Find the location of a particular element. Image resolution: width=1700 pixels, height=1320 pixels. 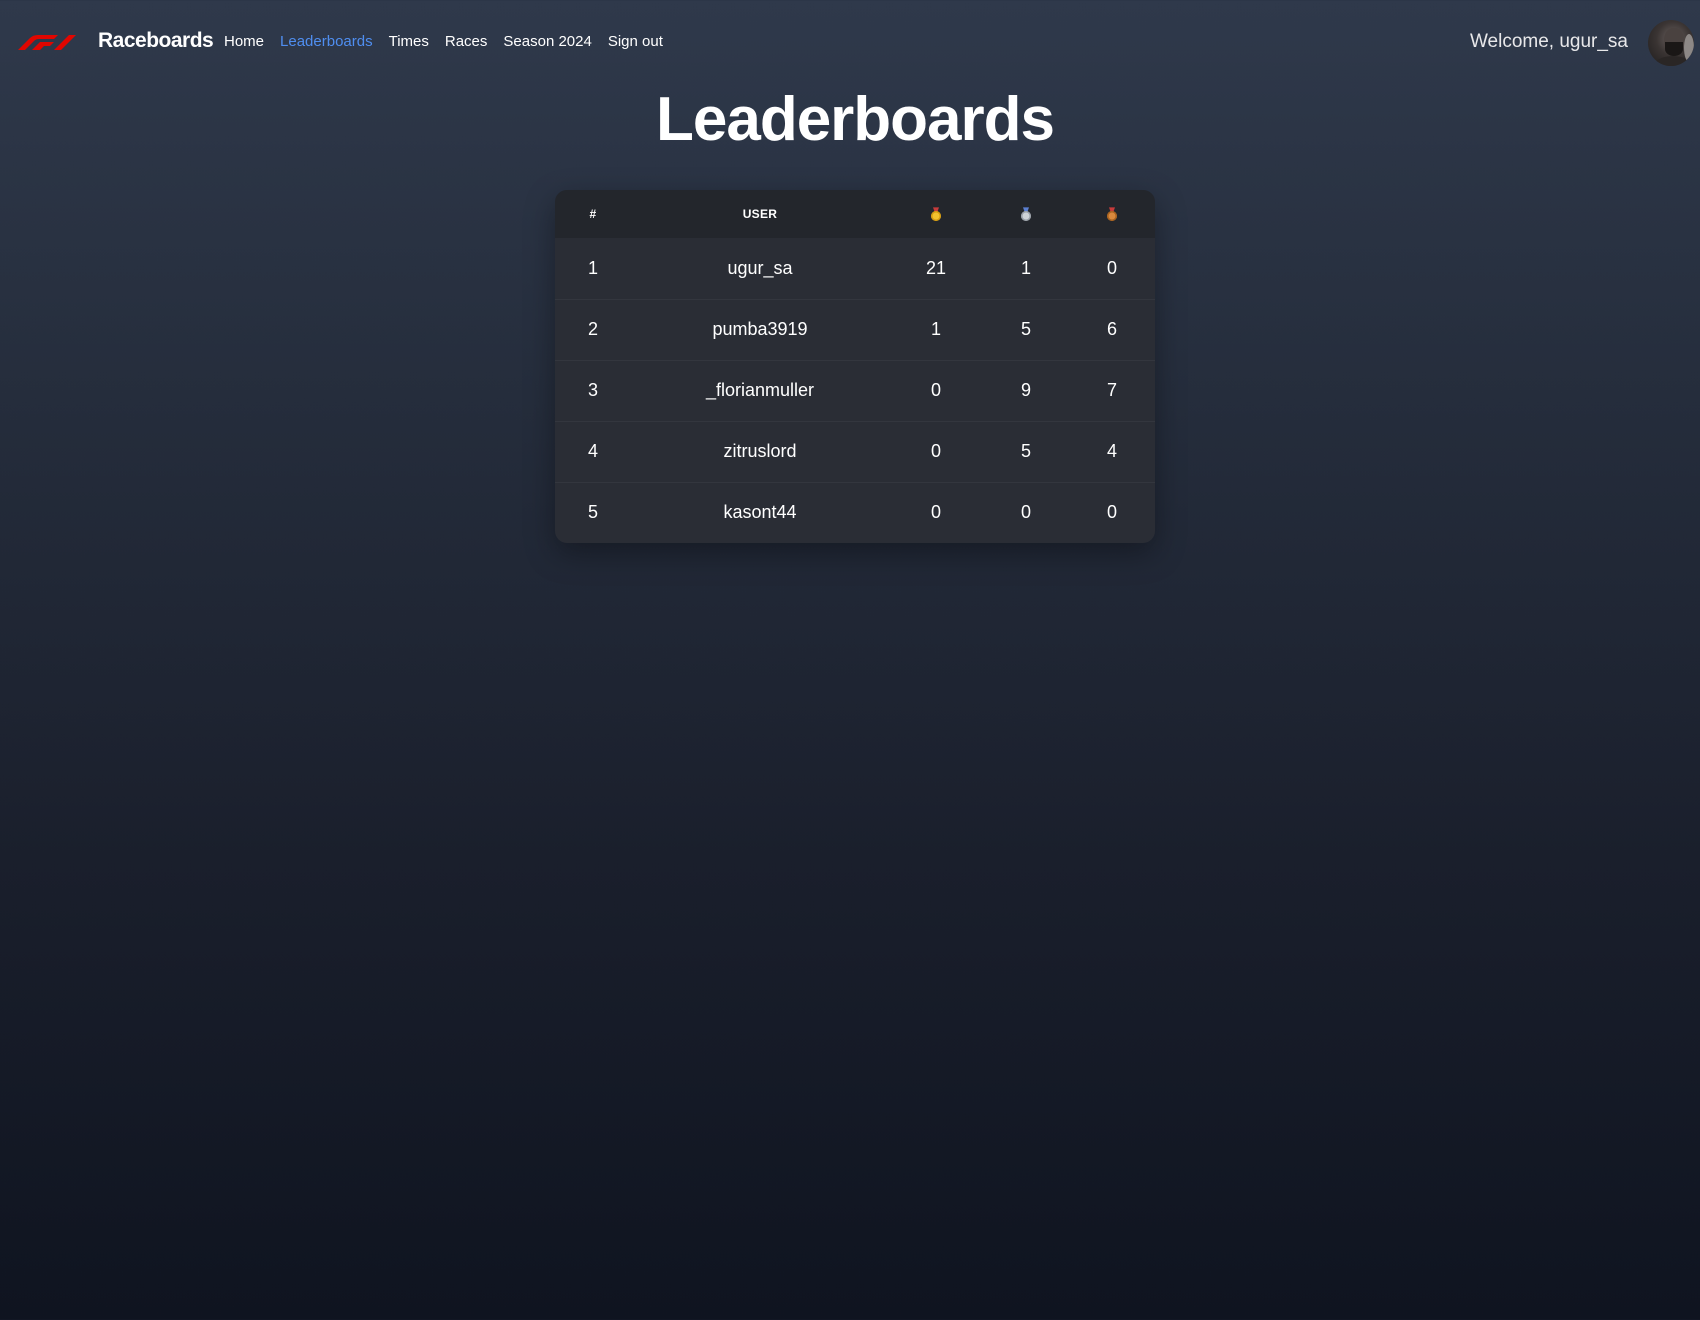

nav-times-link: Times is located at coordinates (409, 41).